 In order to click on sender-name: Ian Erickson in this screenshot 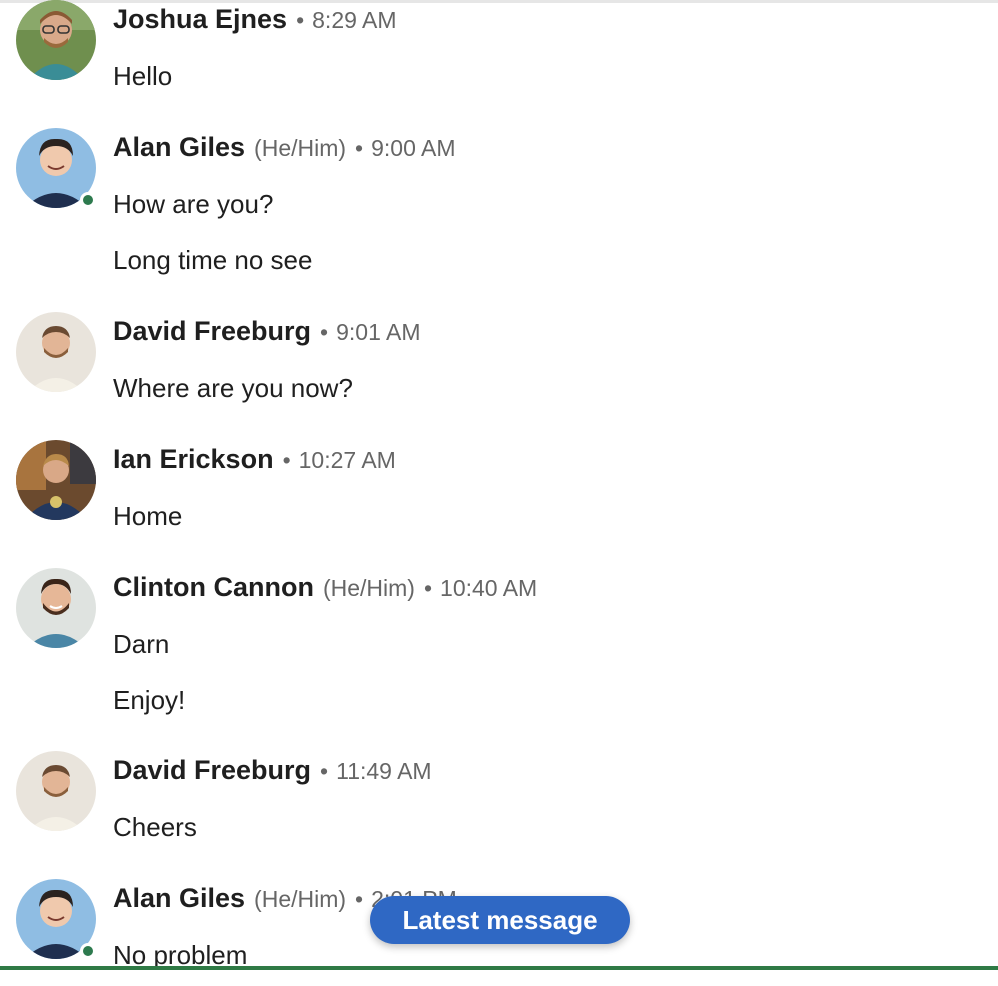, I will do `click(193, 459)`.